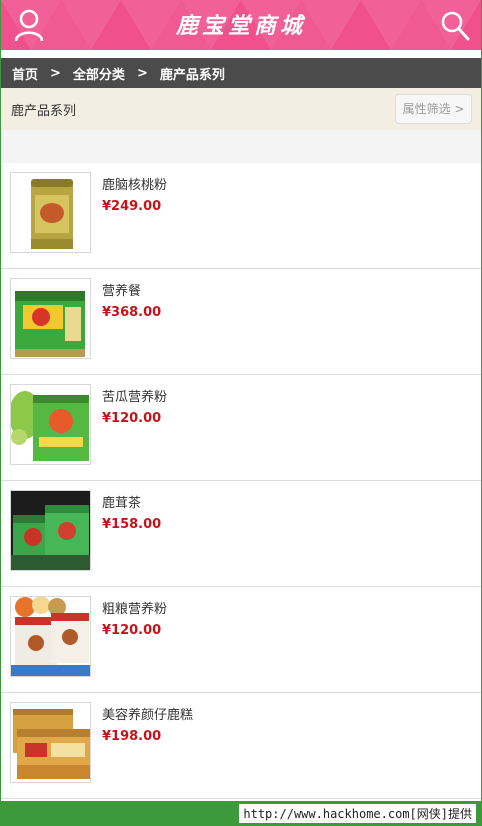 This screenshot has width=482, height=826. I want to click on product-name: 营养餐, so click(121, 289).